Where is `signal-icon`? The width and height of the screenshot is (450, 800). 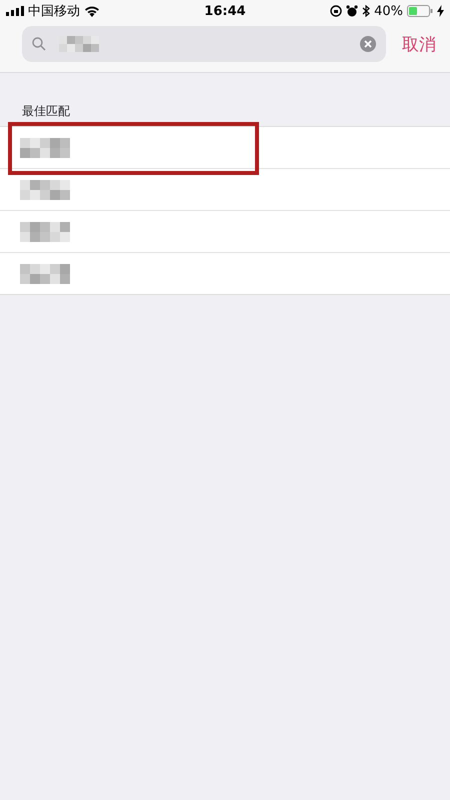 signal-icon is located at coordinates (15, 11).